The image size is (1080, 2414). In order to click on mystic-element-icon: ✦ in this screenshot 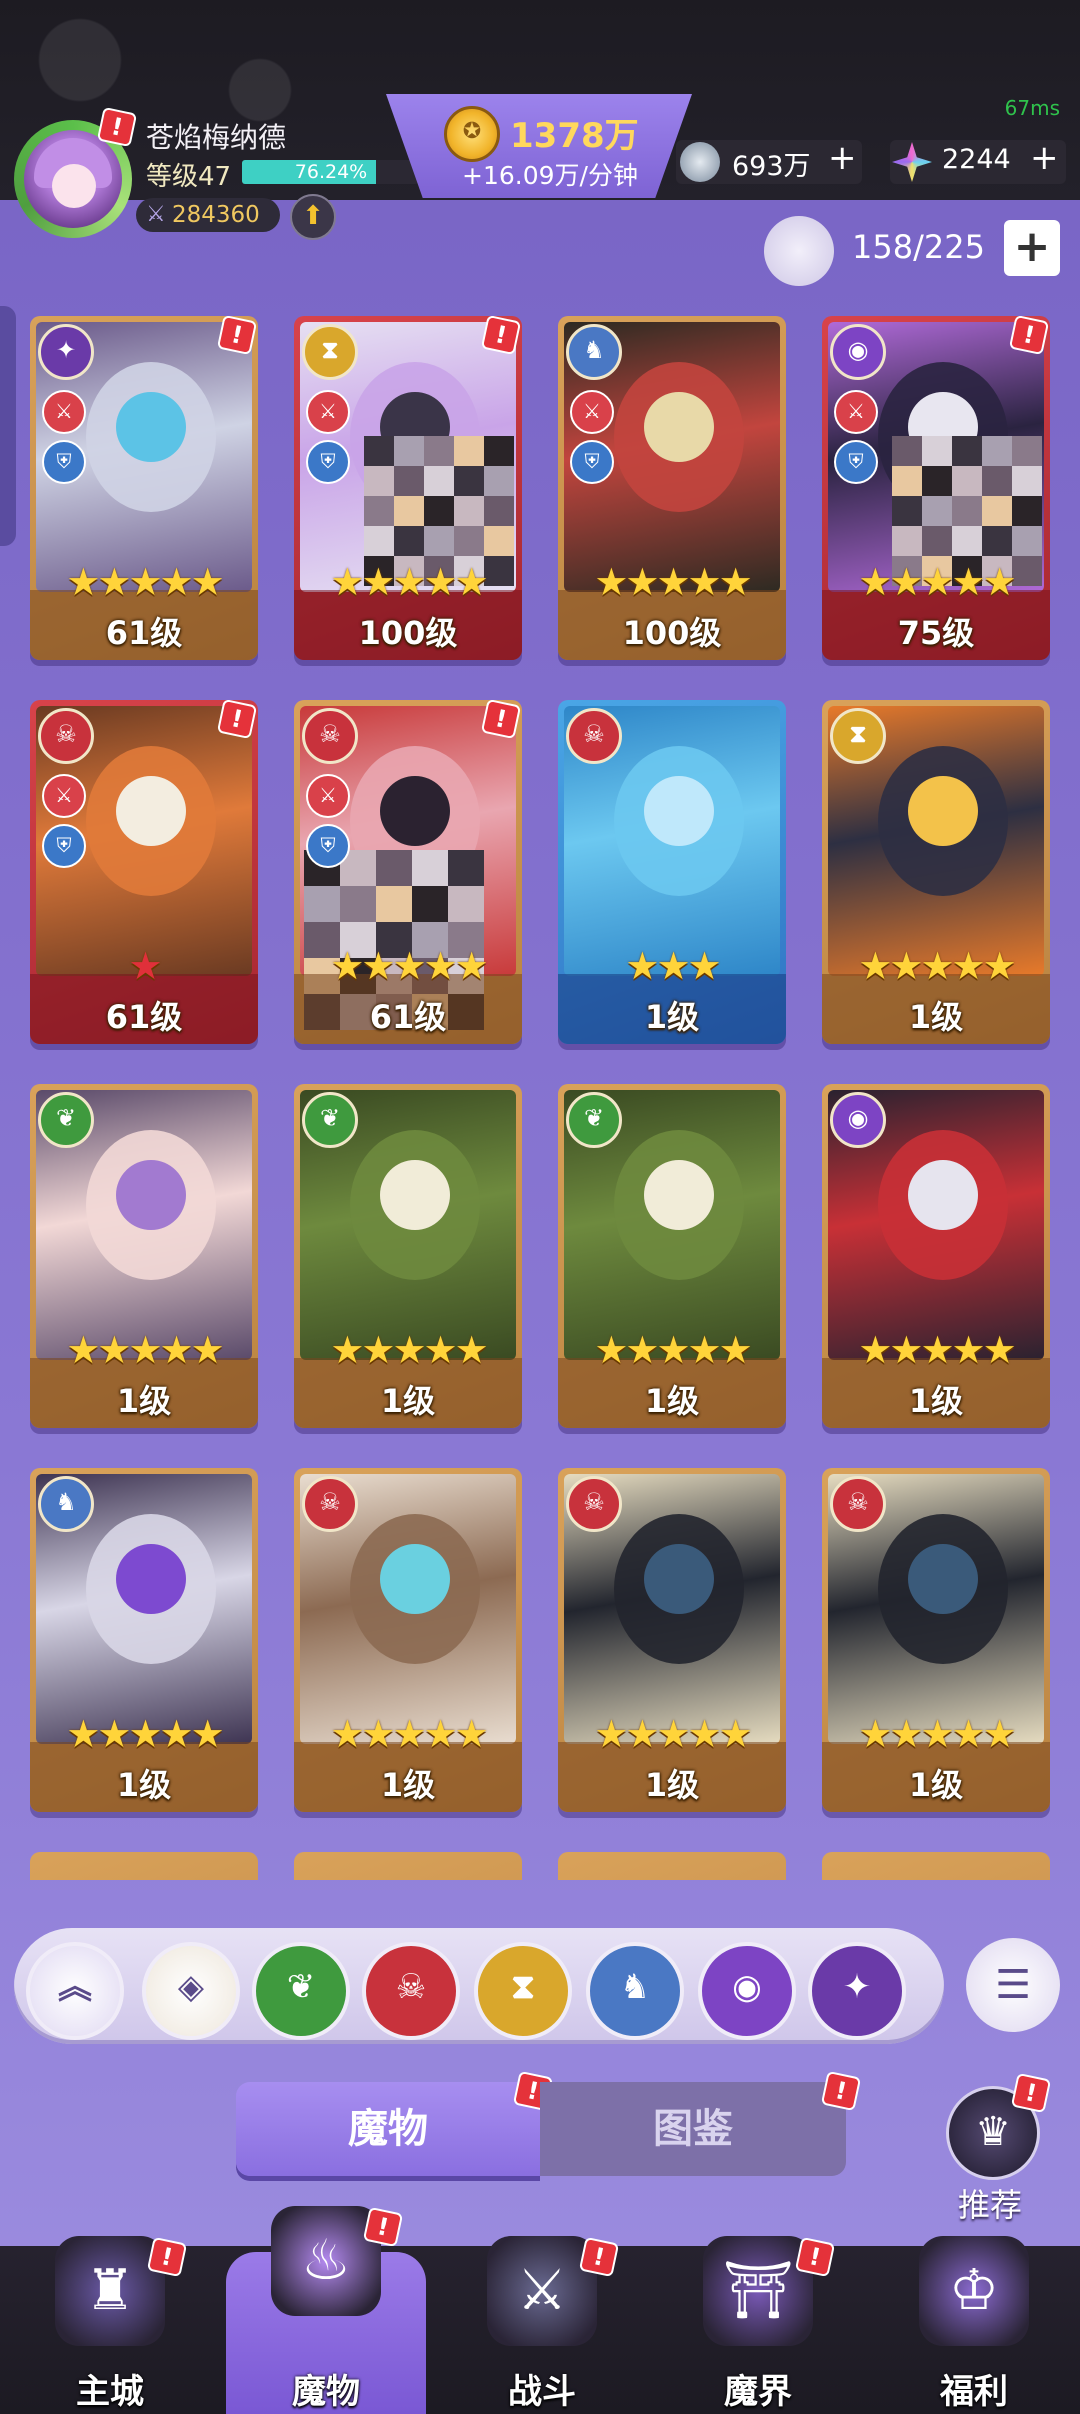, I will do `click(857, 1987)`.